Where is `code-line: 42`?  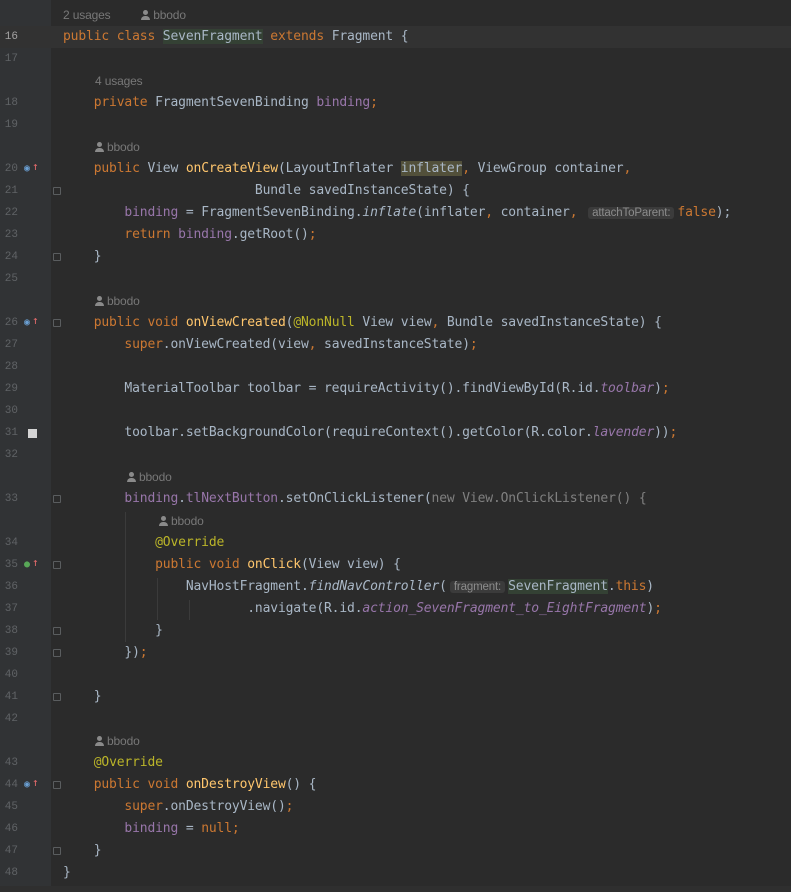
code-line: 42 is located at coordinates (395, 719).